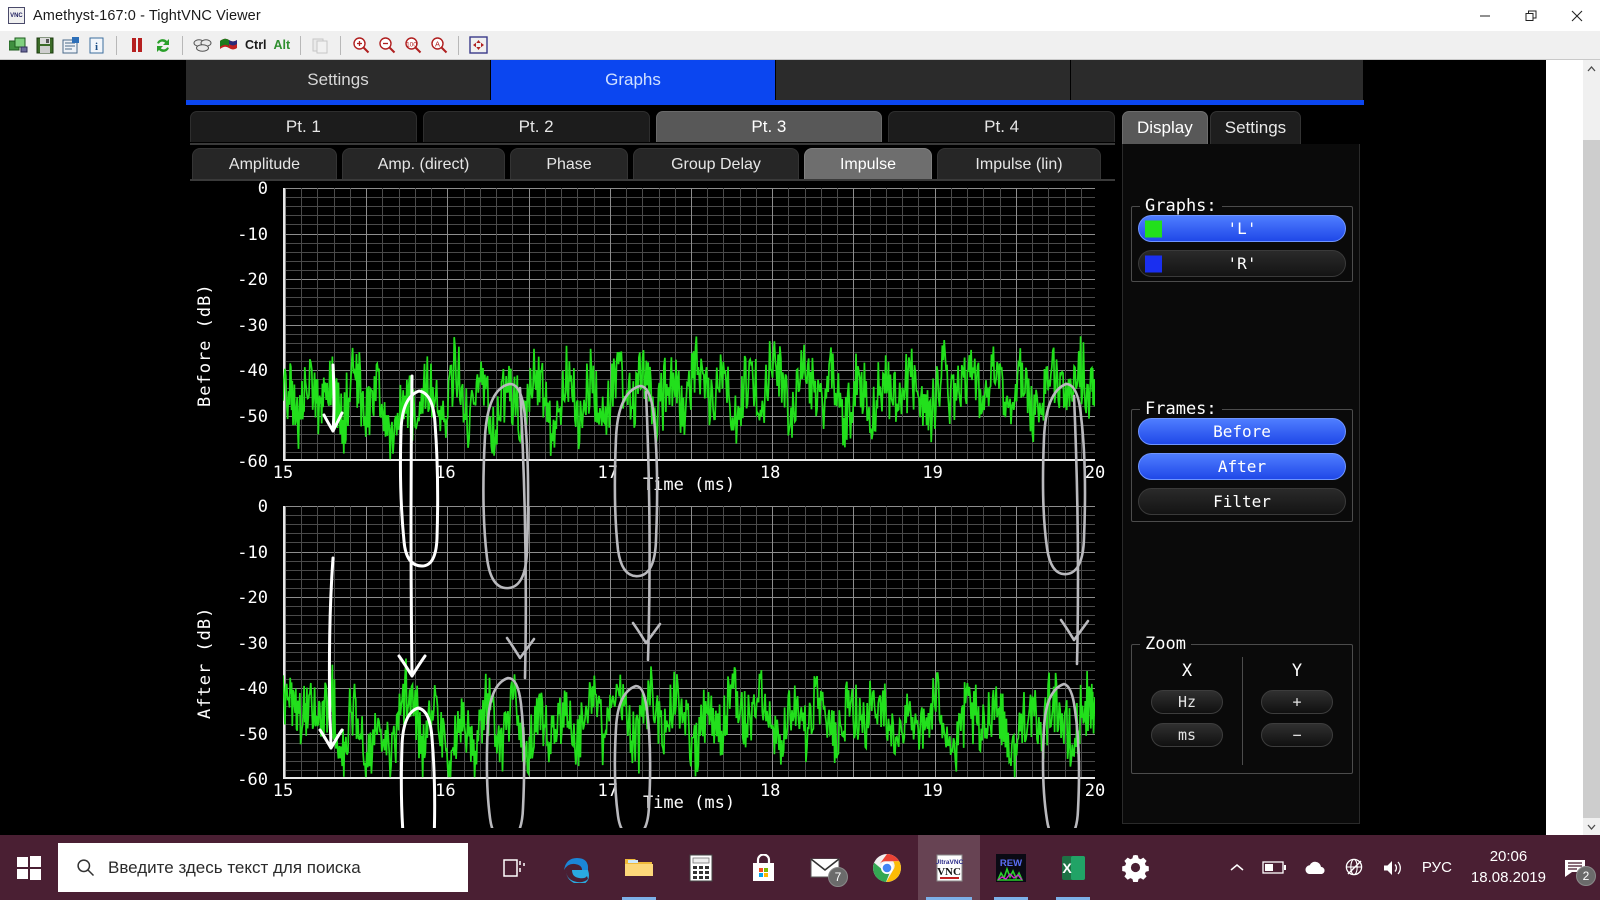  Describe the element at coordinates (1578, 867) in the screenshot. I see `notification-icon: 2` at that location.